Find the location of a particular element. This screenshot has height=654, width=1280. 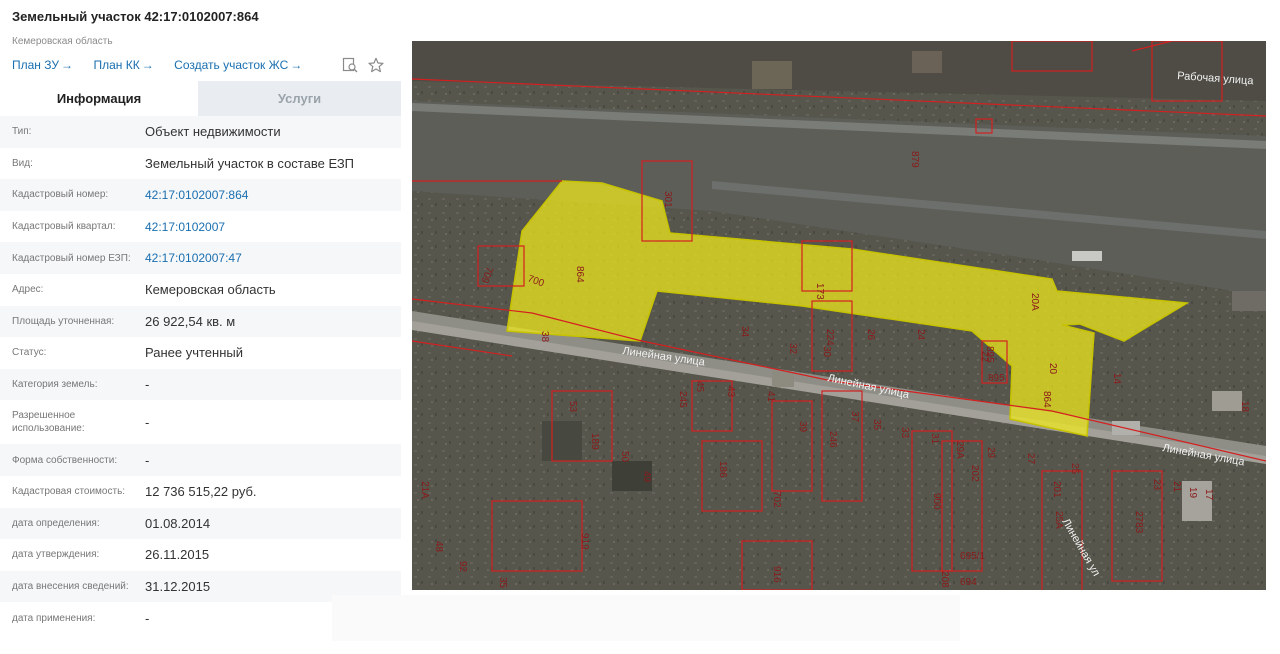

info-row-status: Статус: Ранее учтенный is located at coordinates (200, 353).